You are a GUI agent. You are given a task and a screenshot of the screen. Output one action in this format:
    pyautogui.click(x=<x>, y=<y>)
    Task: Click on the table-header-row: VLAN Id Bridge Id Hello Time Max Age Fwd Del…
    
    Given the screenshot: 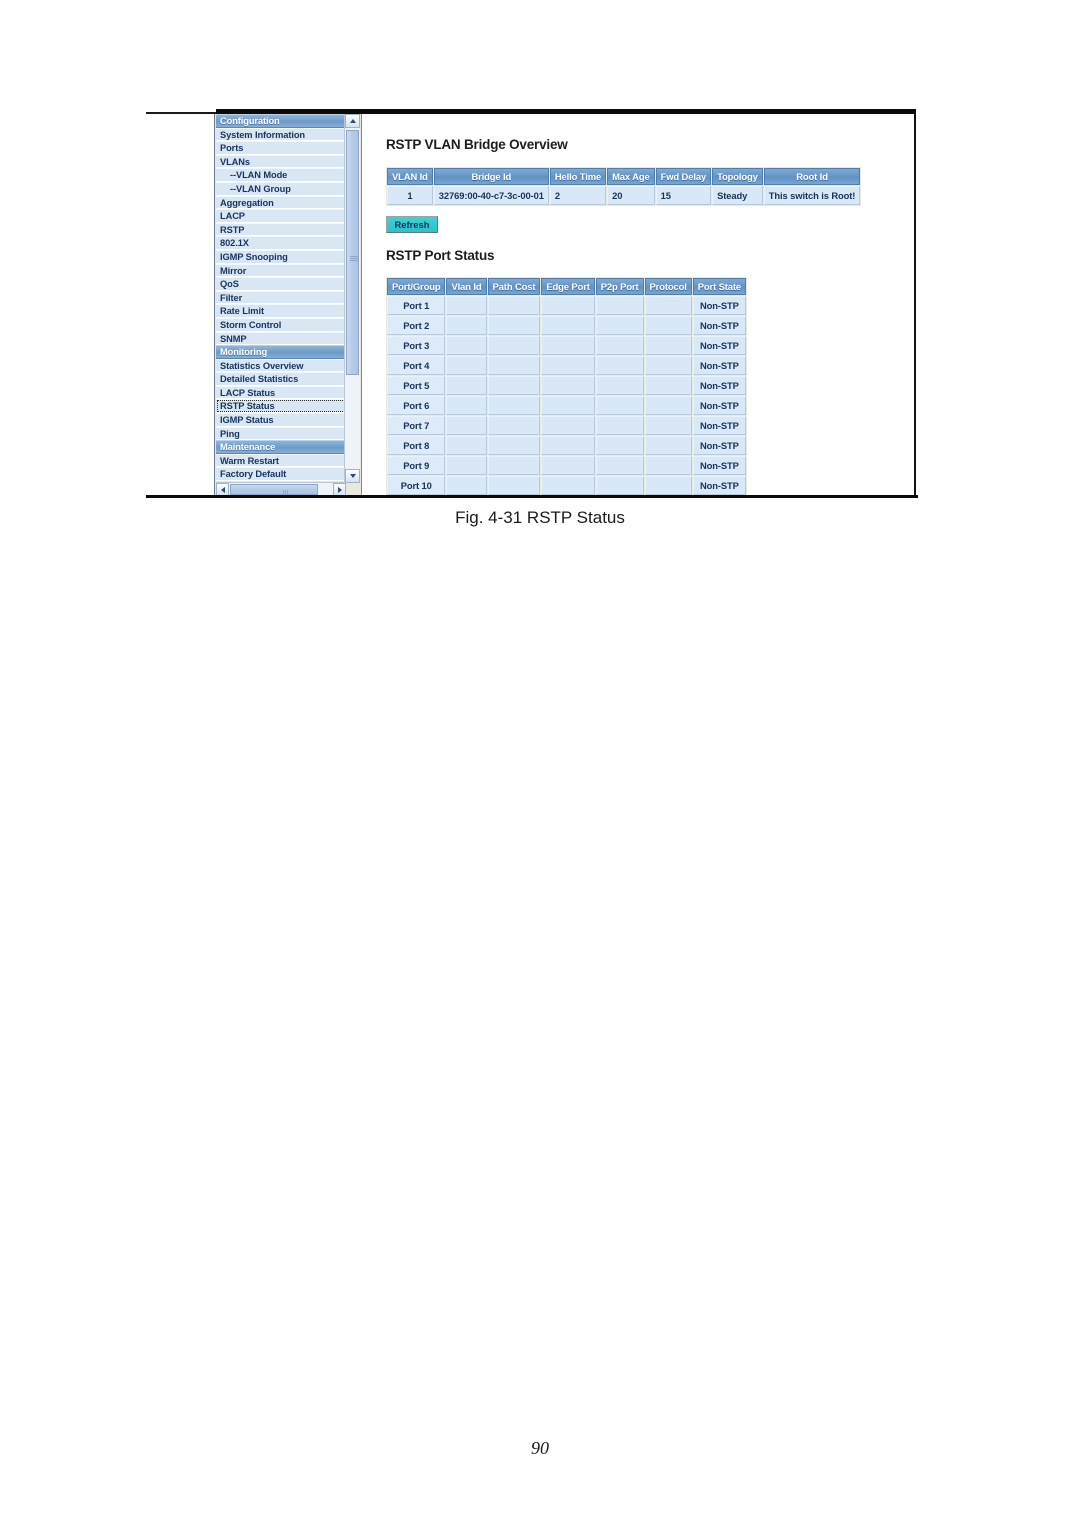 What is the action you would take?
    pyautogui.click(x=624, y=176)
    